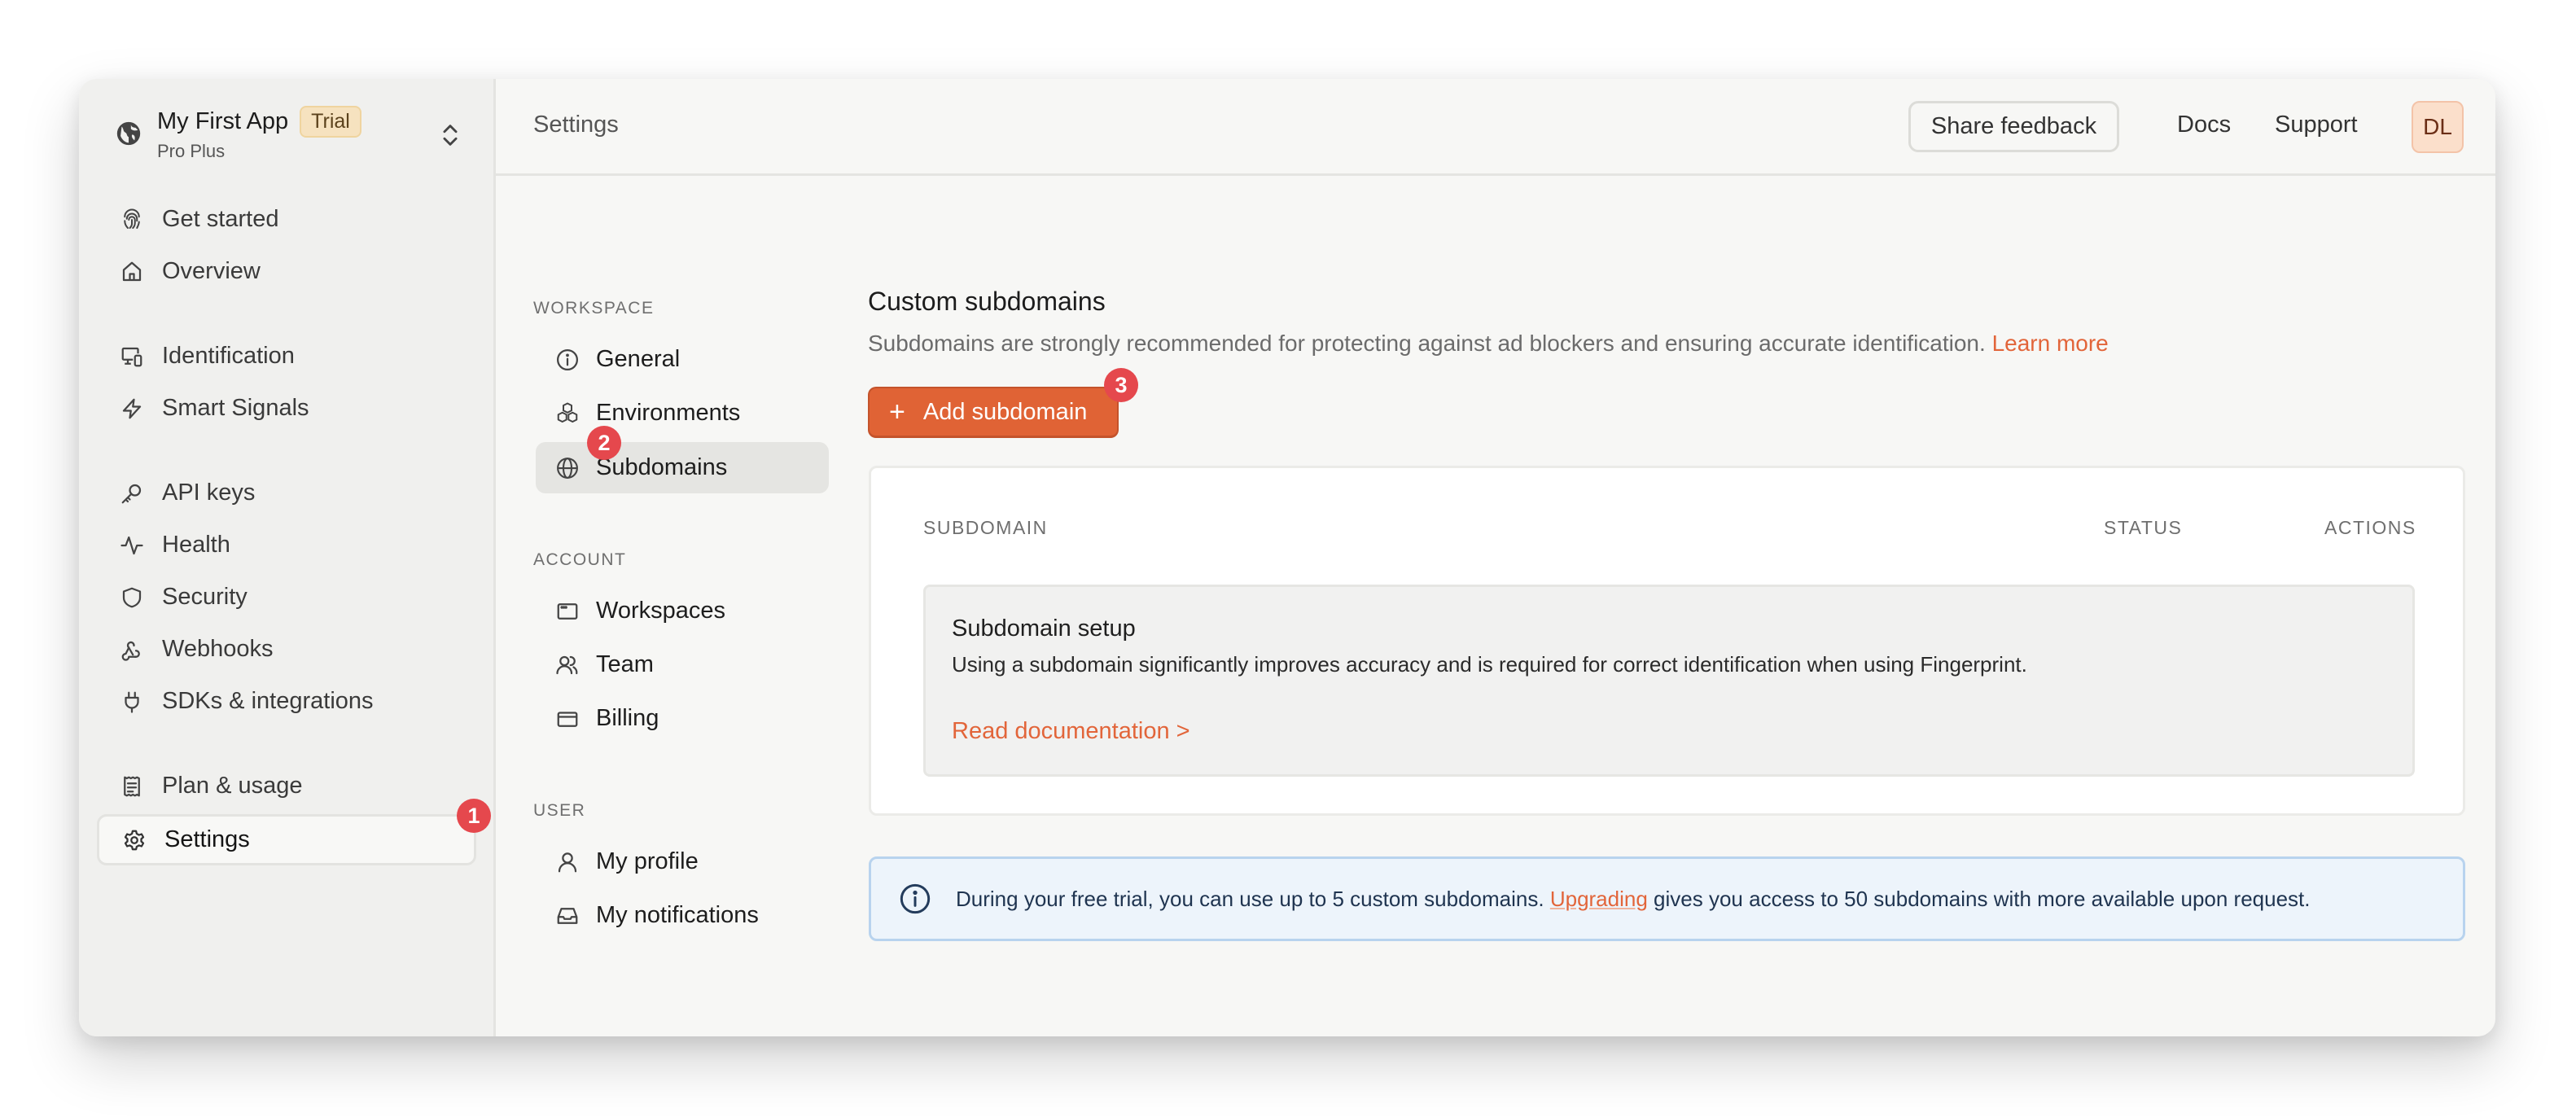  Describe the element at coordinates (682, 718) in the screenshot. I see `settings-nav-billing: Billing` at that location.